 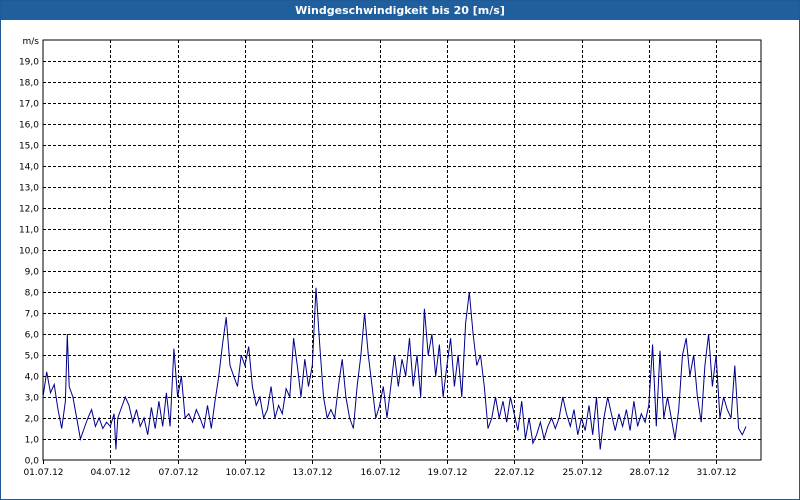 I want to click on y-tick-label: 15,0, so click(x=29, y=147).